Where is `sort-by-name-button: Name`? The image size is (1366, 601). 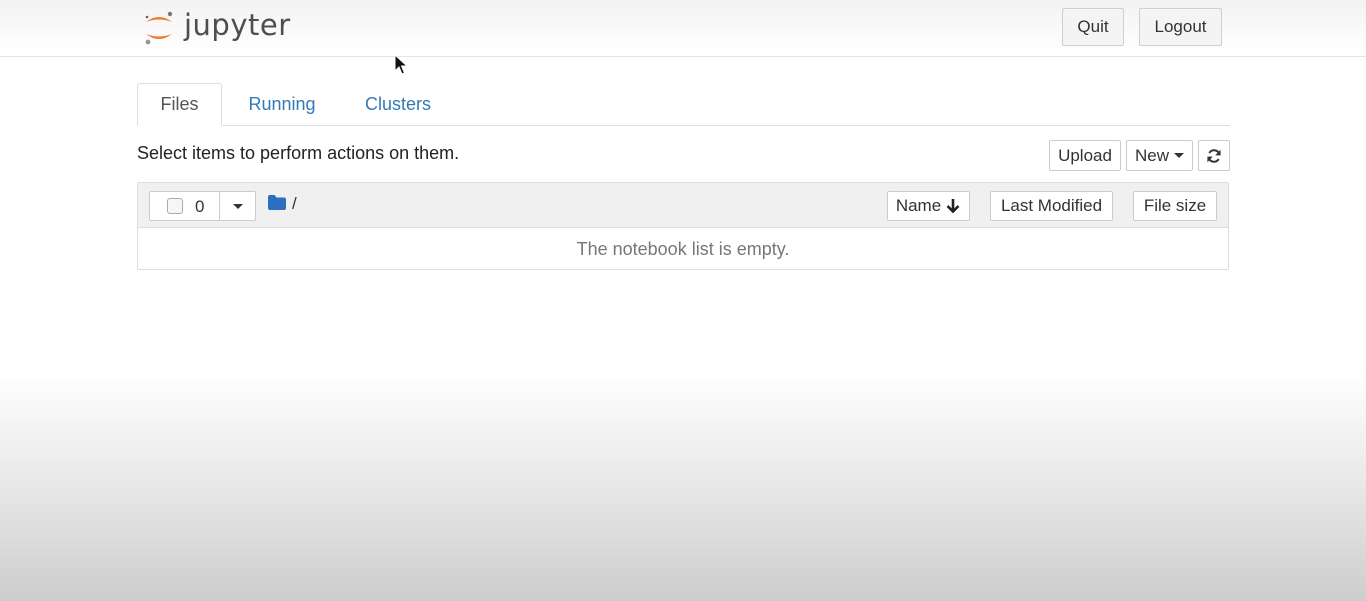
sort-by-name-button: Name is located at coordinates (928, 206).